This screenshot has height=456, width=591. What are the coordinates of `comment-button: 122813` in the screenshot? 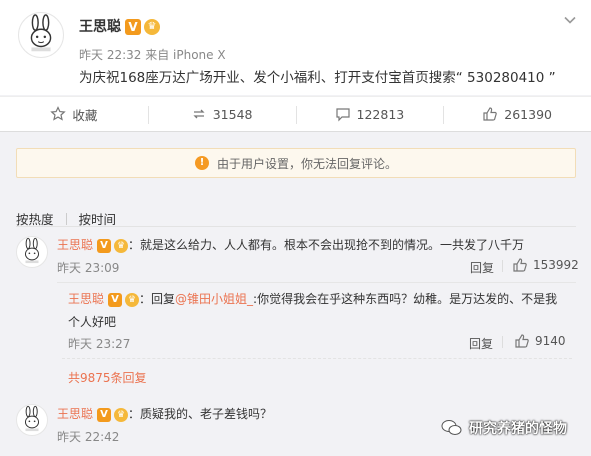 It's located at (369, 114).